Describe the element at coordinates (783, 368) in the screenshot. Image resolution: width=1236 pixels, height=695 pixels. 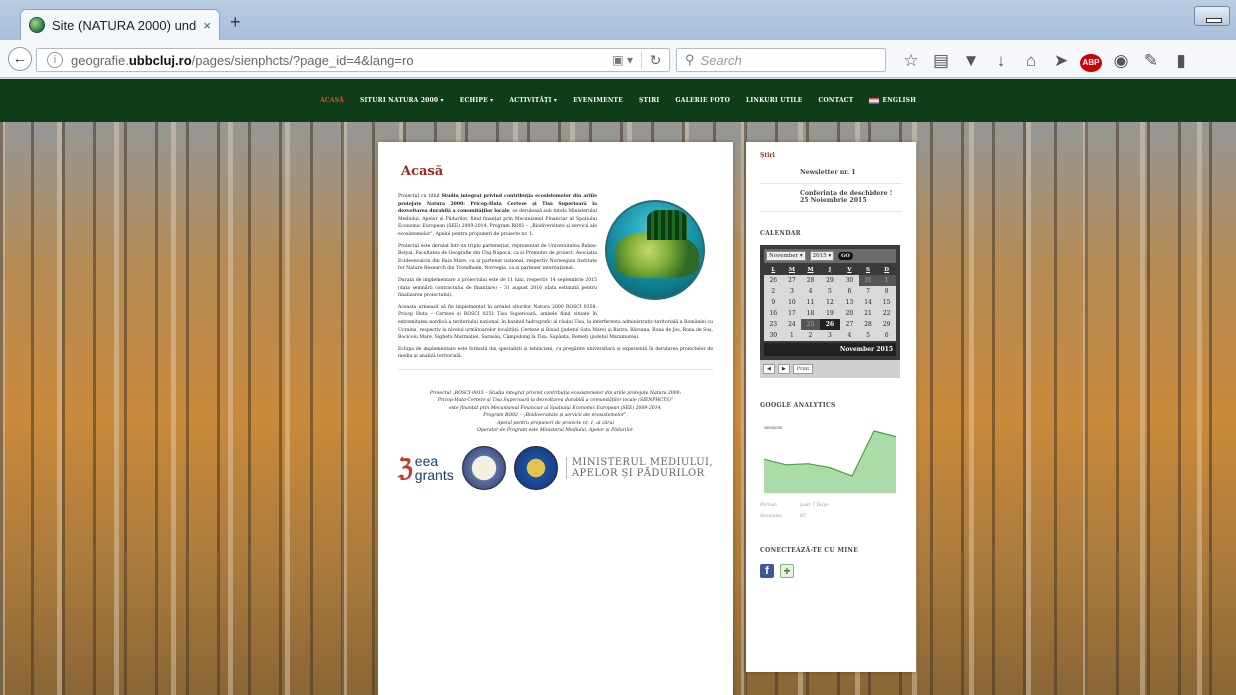
I see `next-month-button: ▶` at that location.